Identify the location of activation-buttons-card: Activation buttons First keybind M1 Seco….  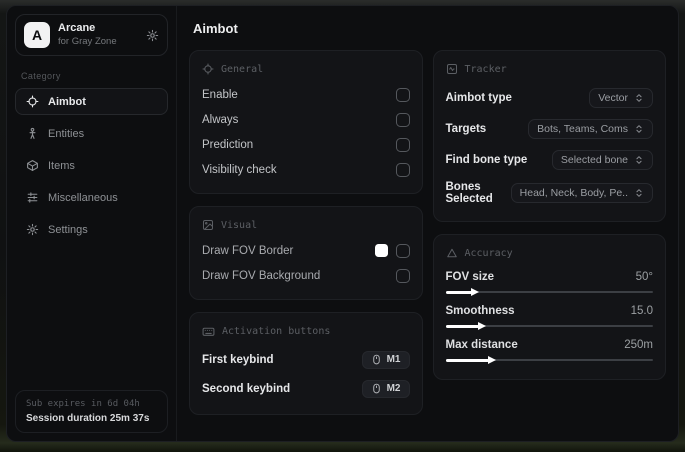
(306, 363).